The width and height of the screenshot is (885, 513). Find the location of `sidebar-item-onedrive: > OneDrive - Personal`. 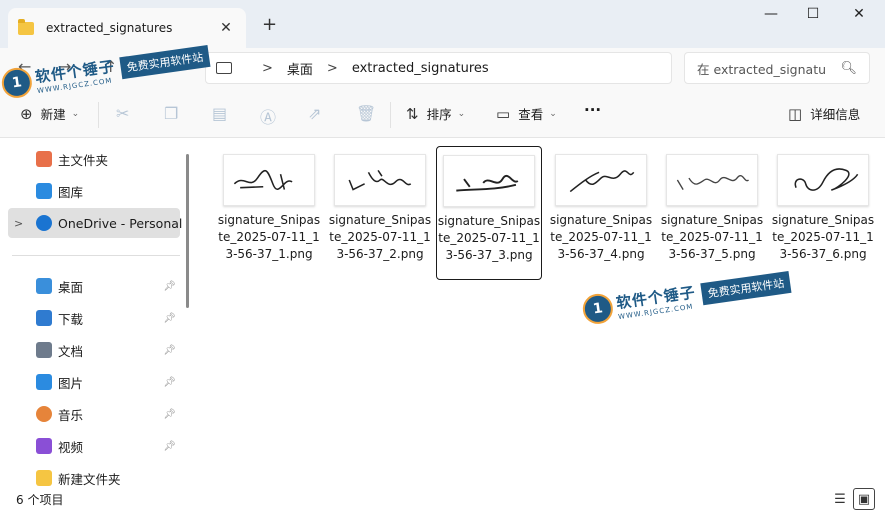

sidebar-item-onedrive: > OneDrive - Personal is located at coordinates (95, 223).